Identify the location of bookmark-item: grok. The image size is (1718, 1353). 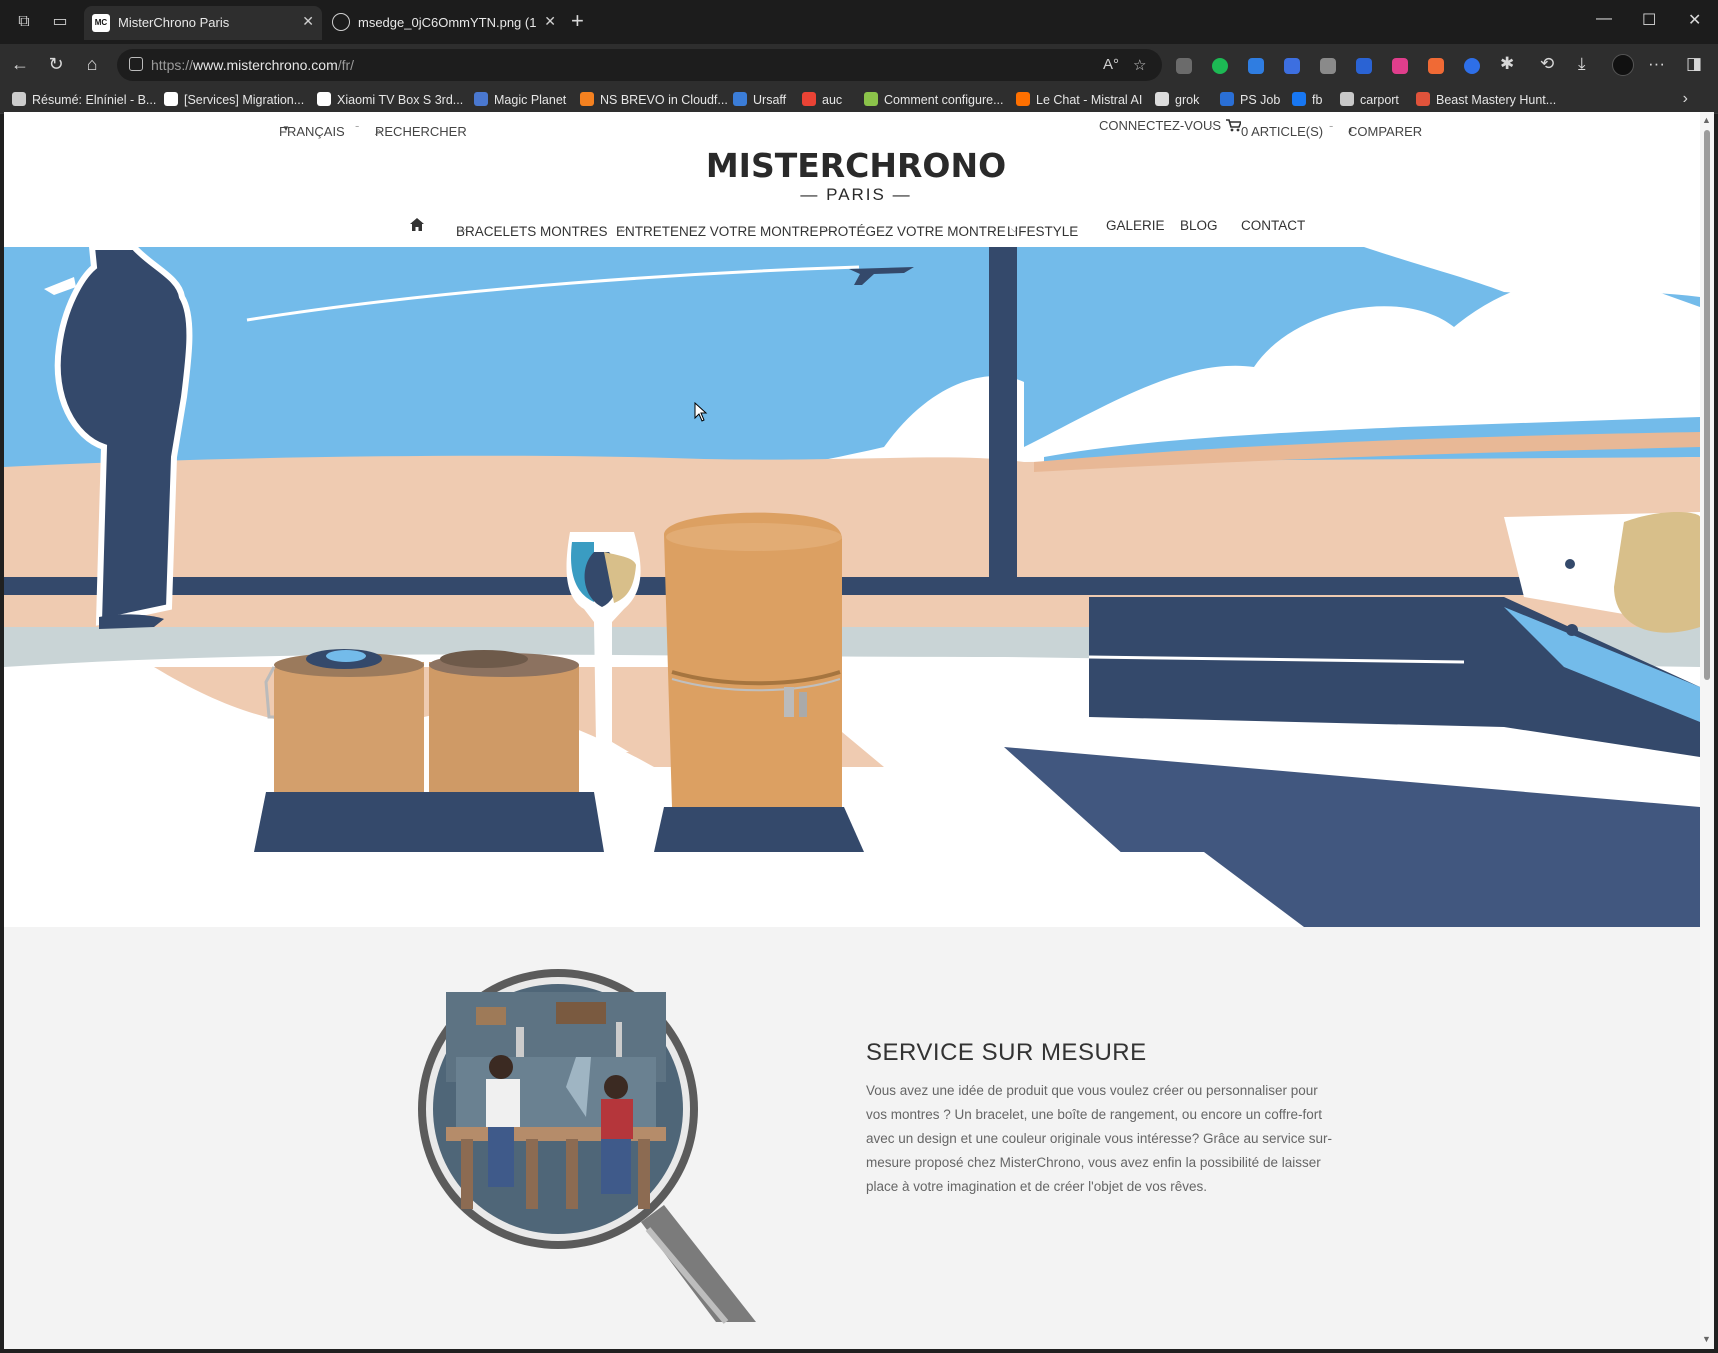
(1177, 99).